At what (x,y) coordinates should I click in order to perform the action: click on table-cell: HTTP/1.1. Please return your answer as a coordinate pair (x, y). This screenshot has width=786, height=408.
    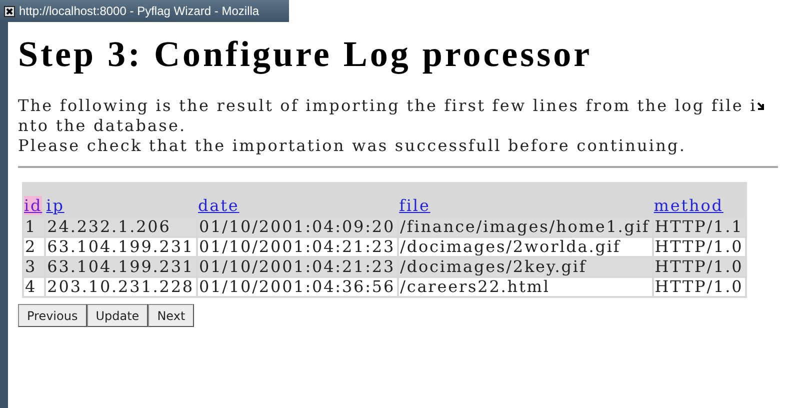
    Looking at the image, I should click on (700, 227).